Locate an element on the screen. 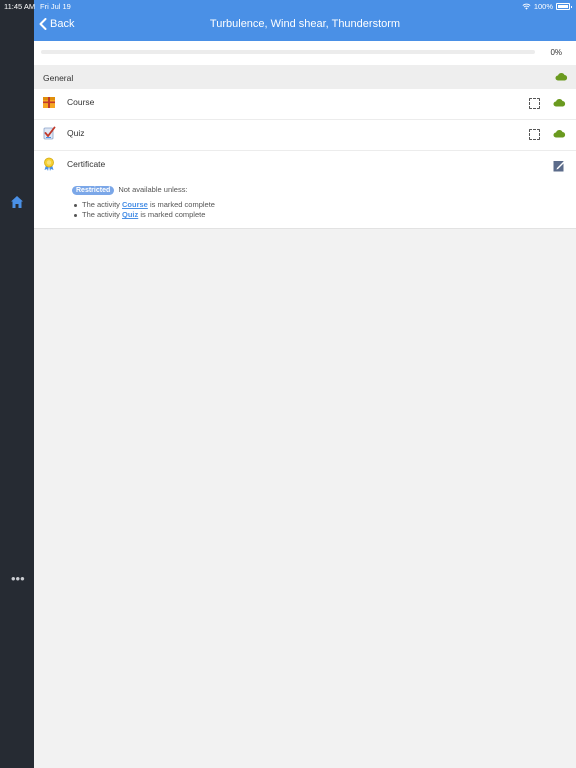 This screenshot has height=768, width=576. progress-bar is located at coordinates (288, 52).